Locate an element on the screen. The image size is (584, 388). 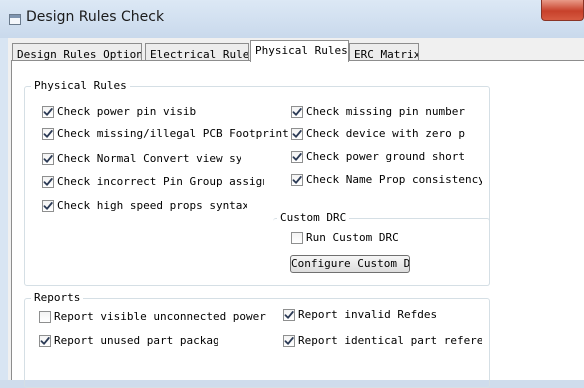
window-title: Design Rules Check is located at coordinates (95, 17).